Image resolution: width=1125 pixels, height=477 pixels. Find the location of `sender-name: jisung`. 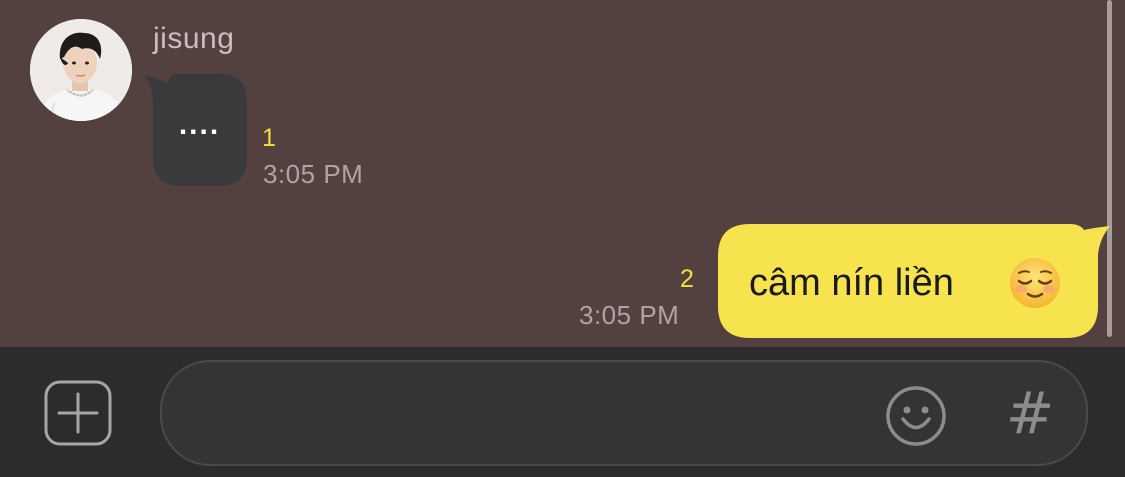

sender-name: jisung is located at coordinates (194, 38).